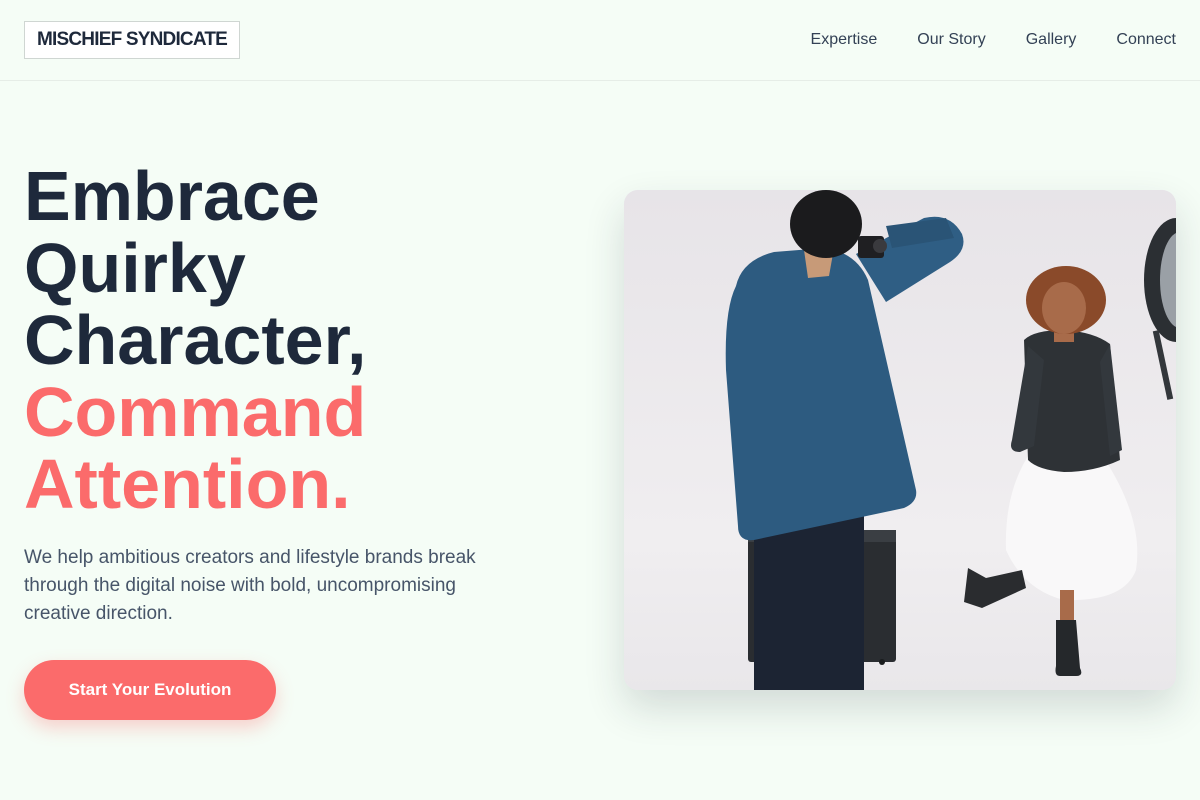 Image resolution: width=1200 pixels, height=800 pixels. I want to click on nav-link-connect: Connect, so click(1146, 40).